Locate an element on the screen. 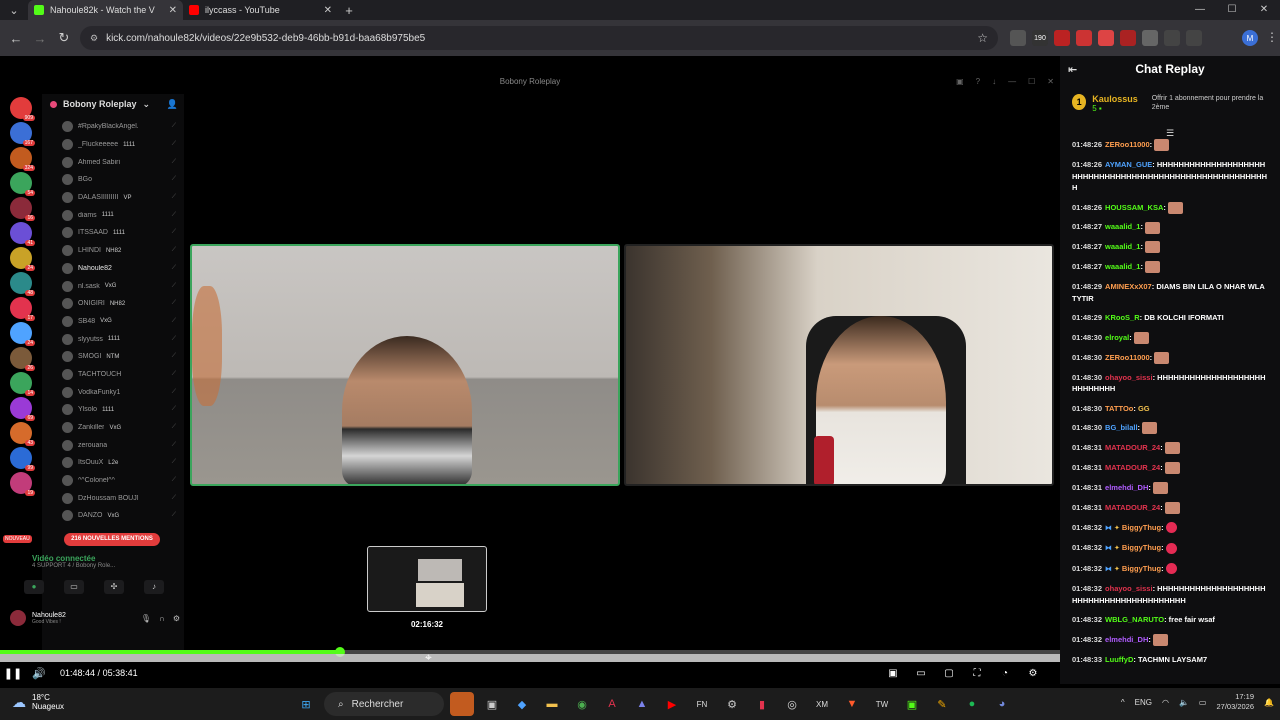 This screenshot has width=1280, height=720. teams-icon: ▲ is located at coordinates (642, 704).